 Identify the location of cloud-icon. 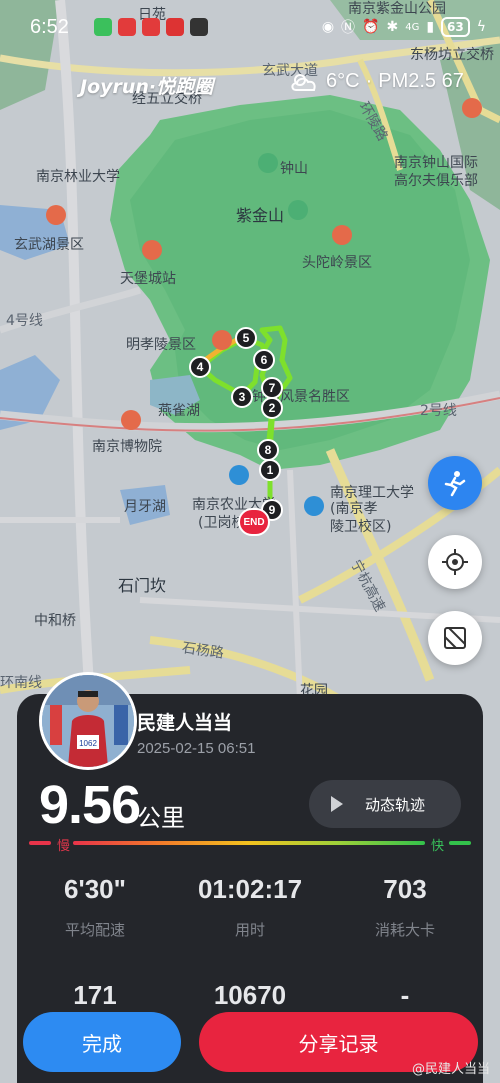
(303, 82).